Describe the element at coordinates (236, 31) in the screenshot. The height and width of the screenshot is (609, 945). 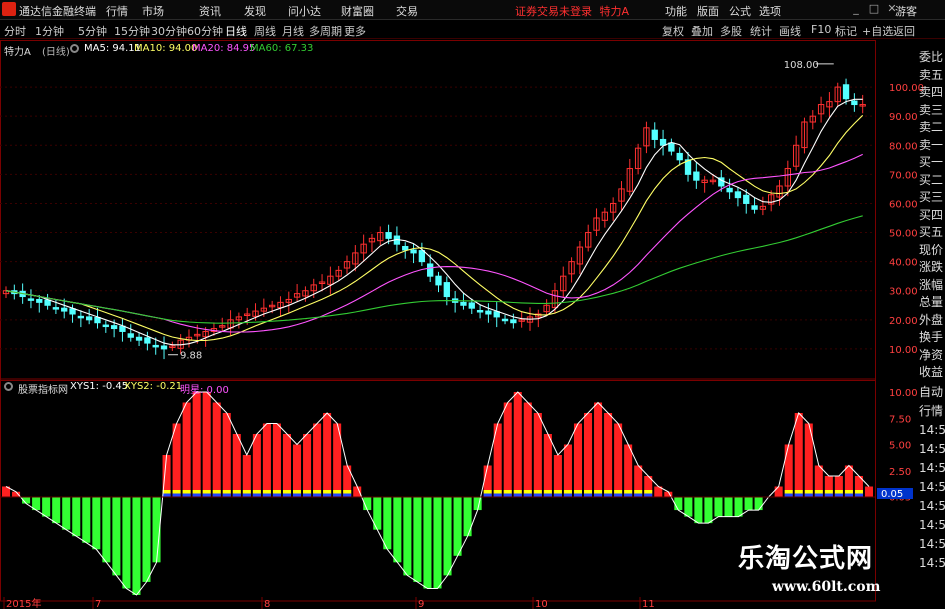
I see `period-daily: 日线` at that location.